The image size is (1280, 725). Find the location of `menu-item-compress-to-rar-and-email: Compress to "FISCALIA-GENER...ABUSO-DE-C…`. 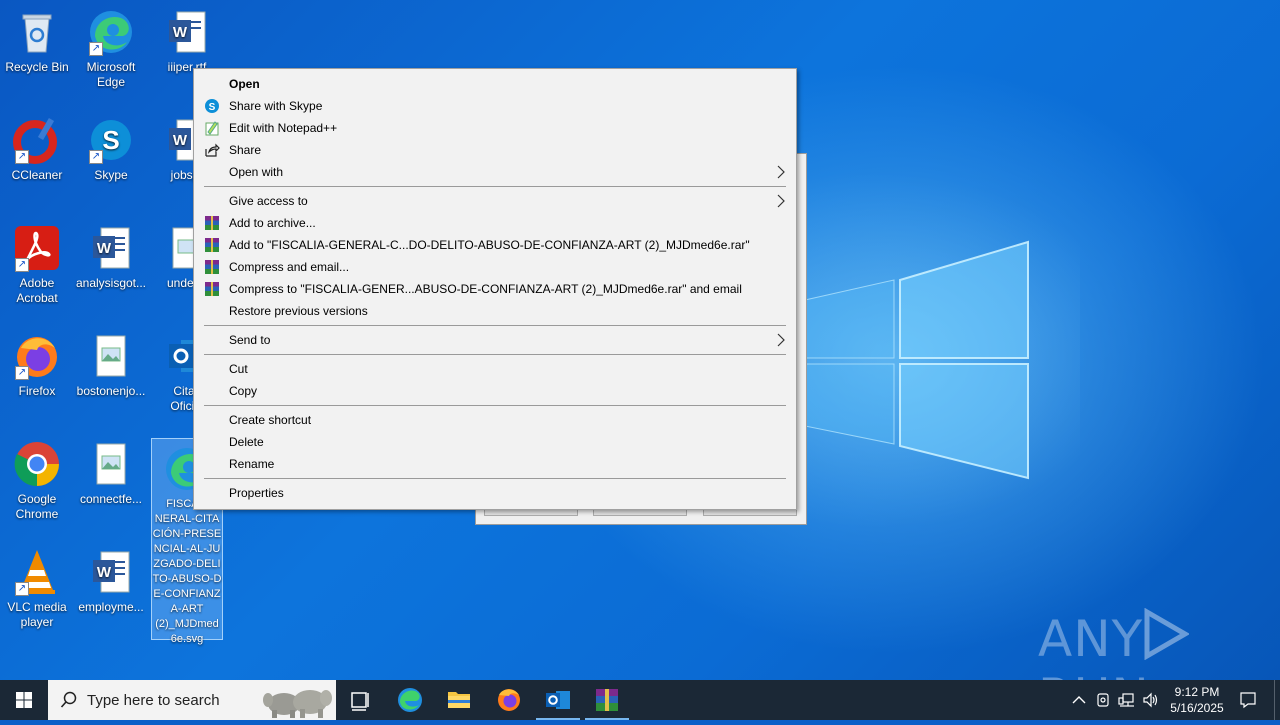

menu-item-compress-to-rar-and-email: Compress to "FISCALIA-GENER...ABUSO-DE-C… is located at coordinates (495, 289).